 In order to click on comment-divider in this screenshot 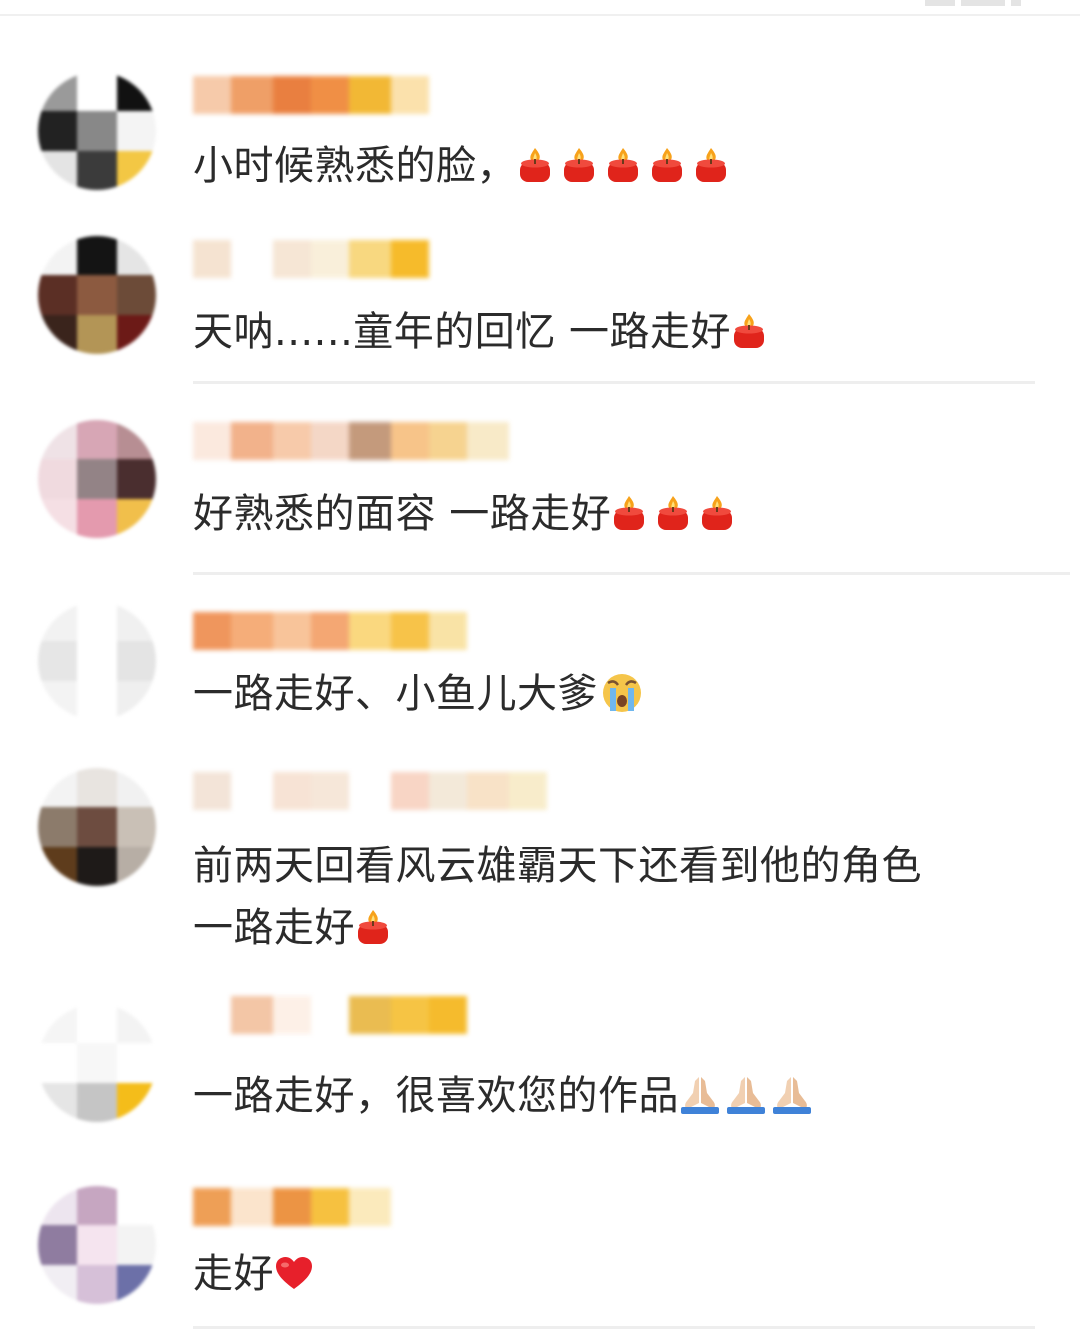, I will do `click(614, 1327)`.